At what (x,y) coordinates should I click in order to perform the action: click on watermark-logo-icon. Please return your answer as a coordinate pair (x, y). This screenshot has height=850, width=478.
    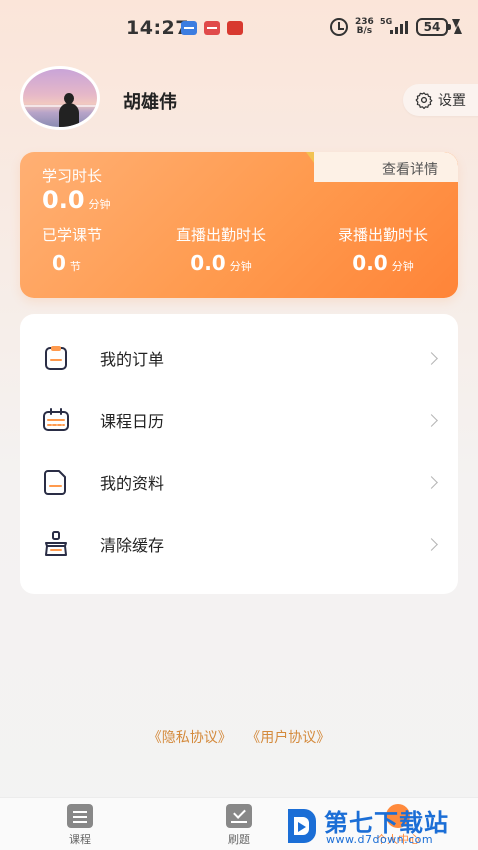
    Looking at the image, I should click on (302, 826).